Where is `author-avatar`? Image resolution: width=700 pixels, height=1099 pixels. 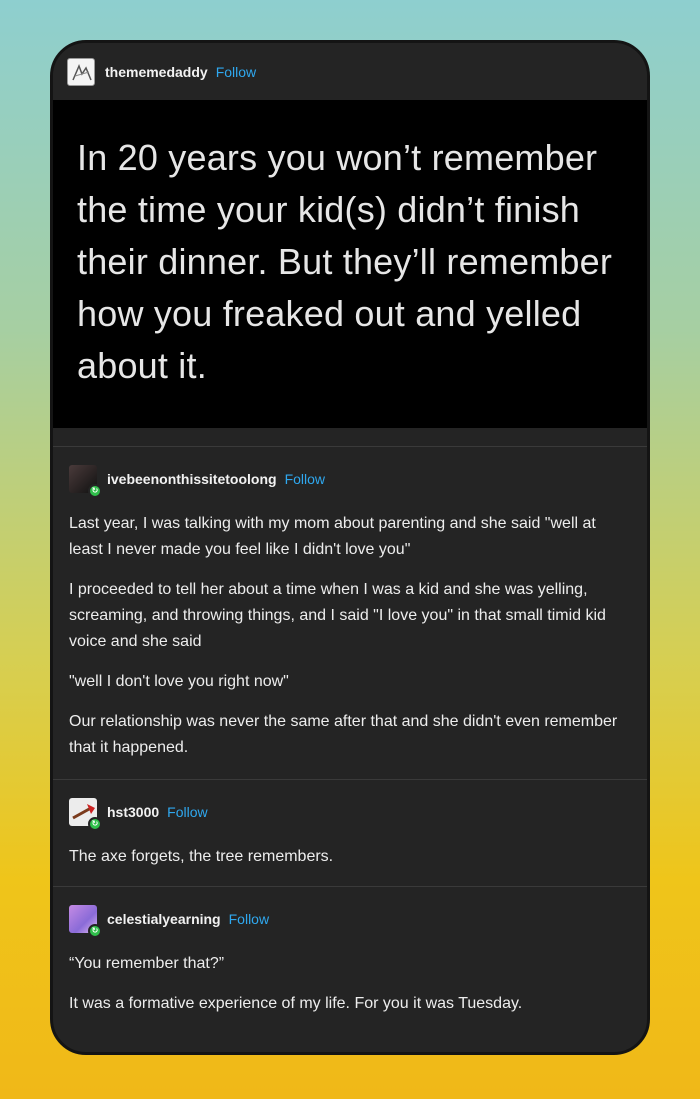
author-avatar is located at coordinates (81, 71).